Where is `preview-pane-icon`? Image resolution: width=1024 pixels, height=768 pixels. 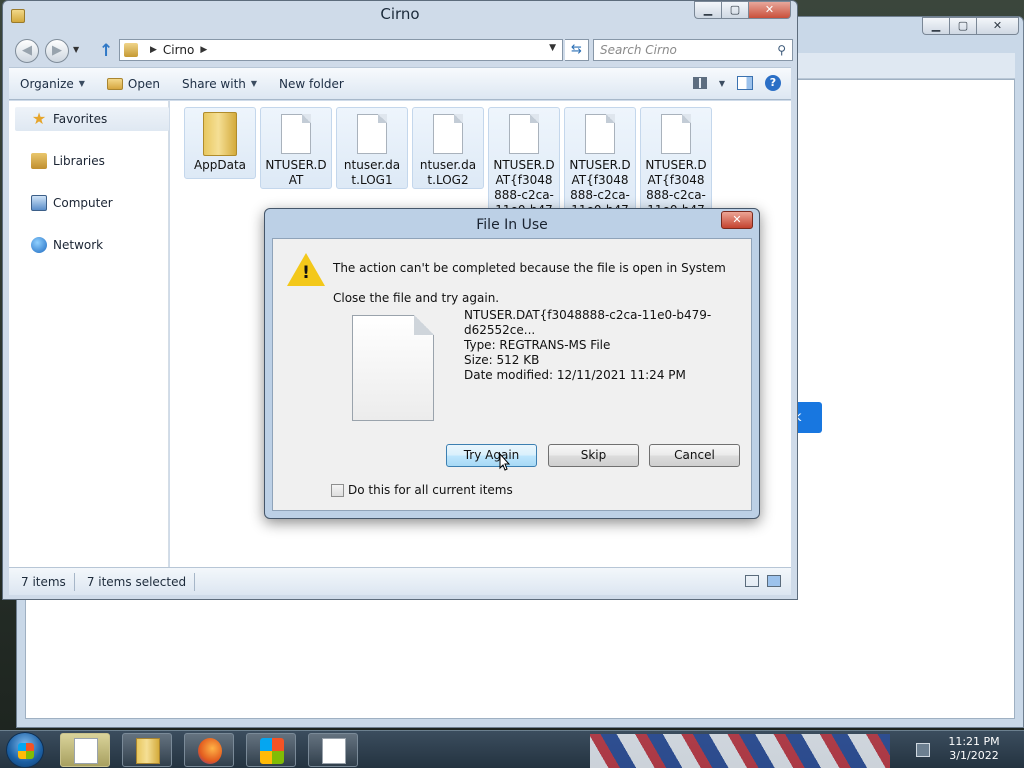 preview-pane-icon is located at coordinates (745, 83).